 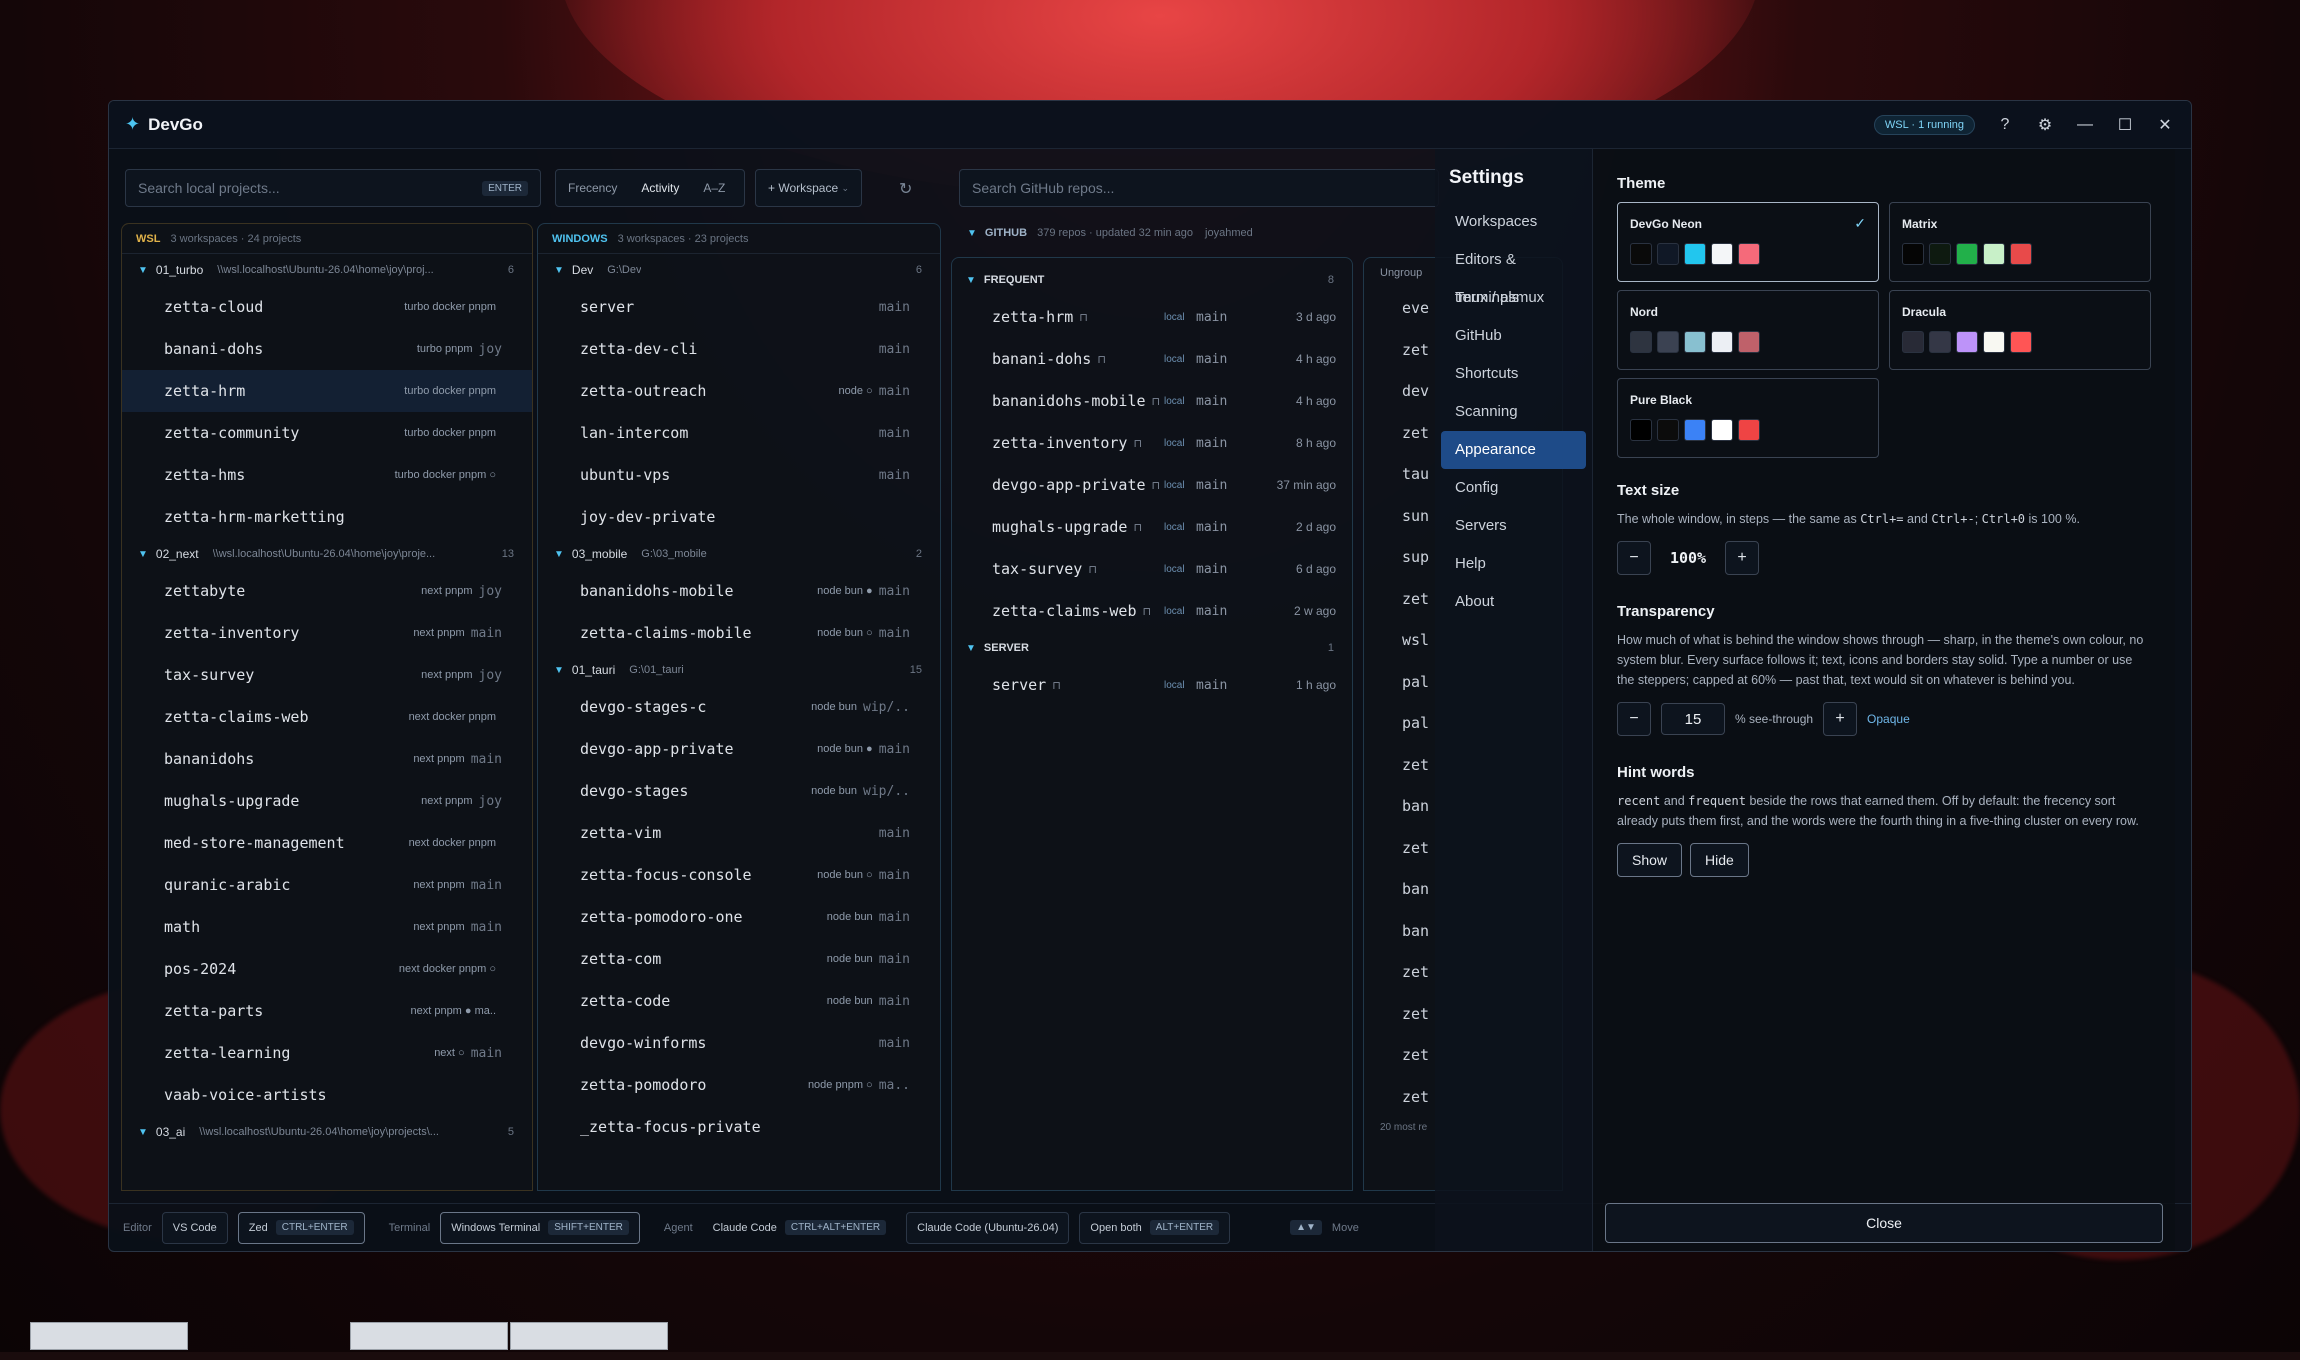 I want to click on project-row: zetta-inventory next pnpm main, so click(x=327, y=633).